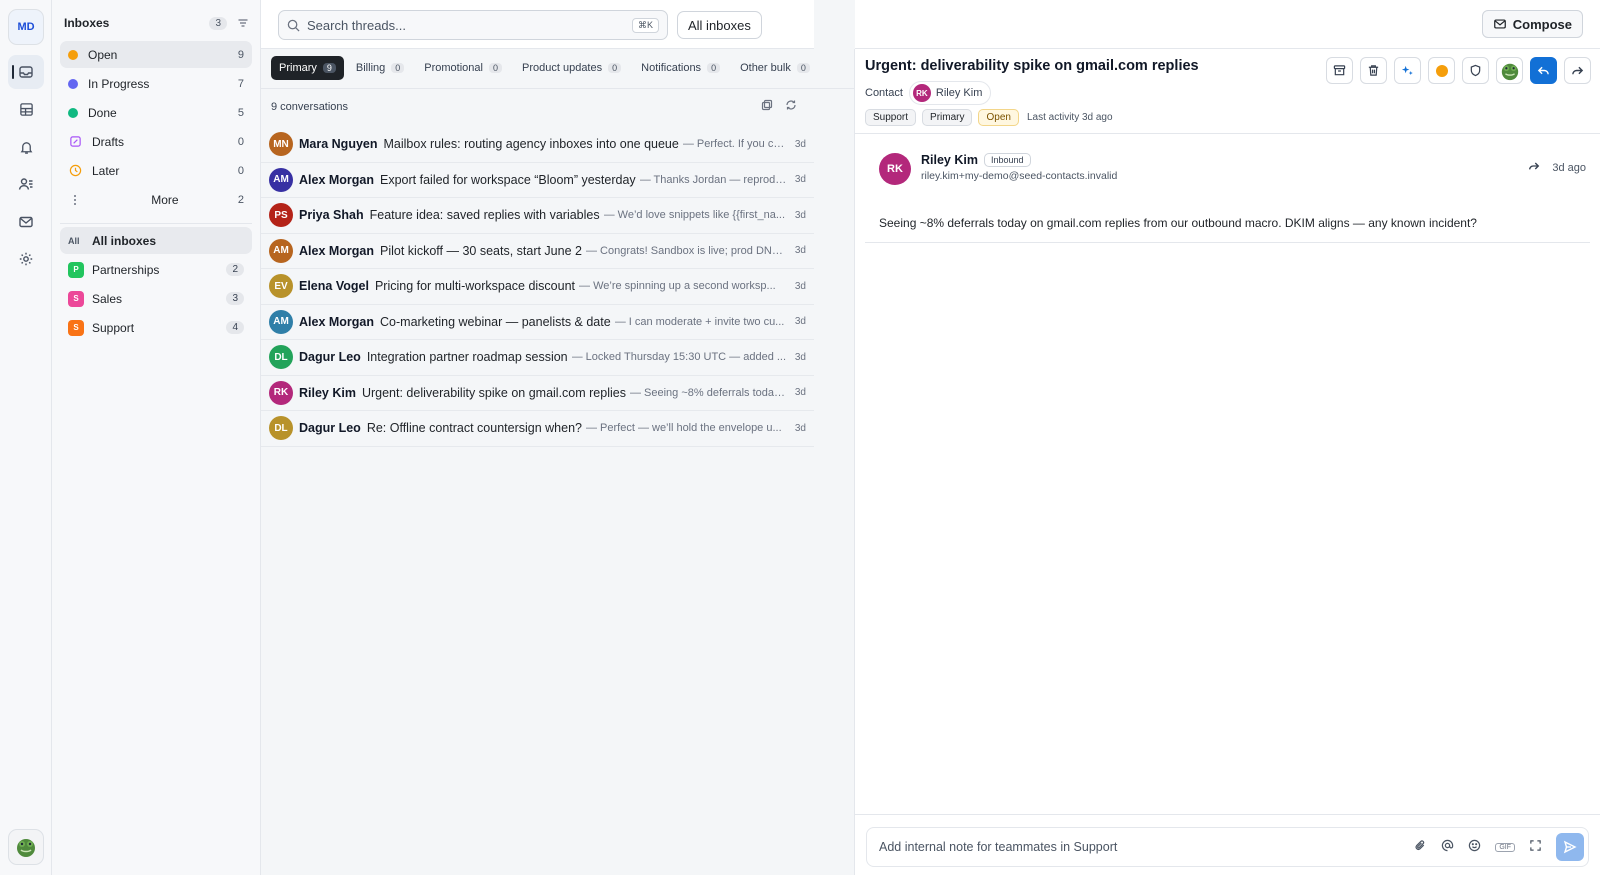  I want to click on ai-assist-button, so click(1407, 70).